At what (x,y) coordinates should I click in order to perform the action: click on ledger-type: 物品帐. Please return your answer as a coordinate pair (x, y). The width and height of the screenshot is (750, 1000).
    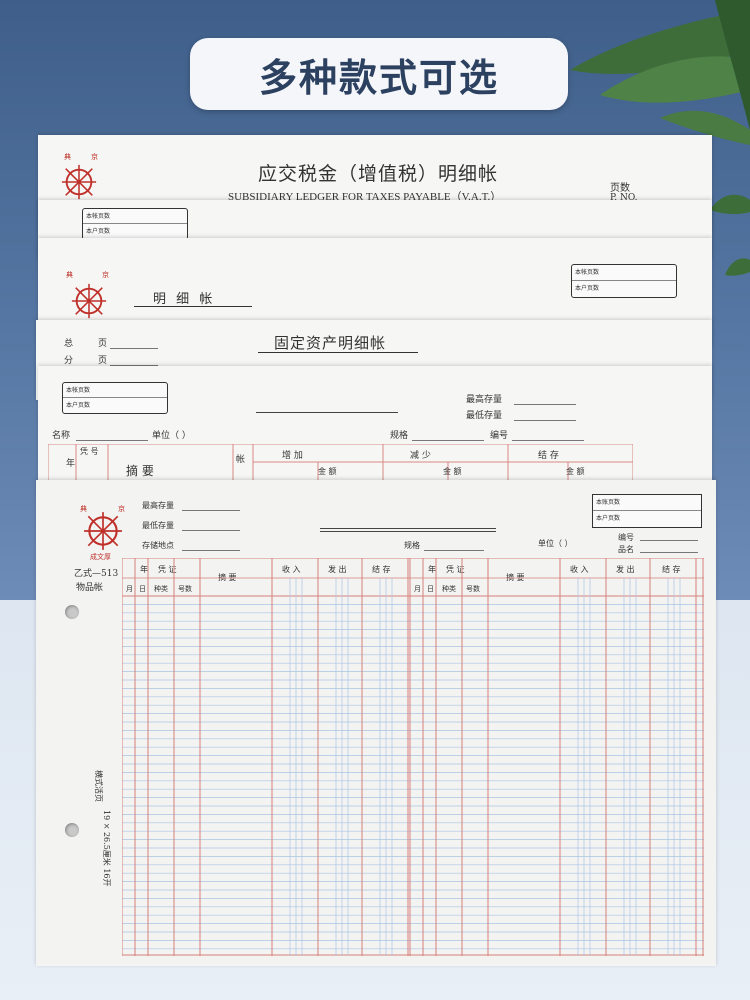
    Looking at the image, I should click on (90, 588).